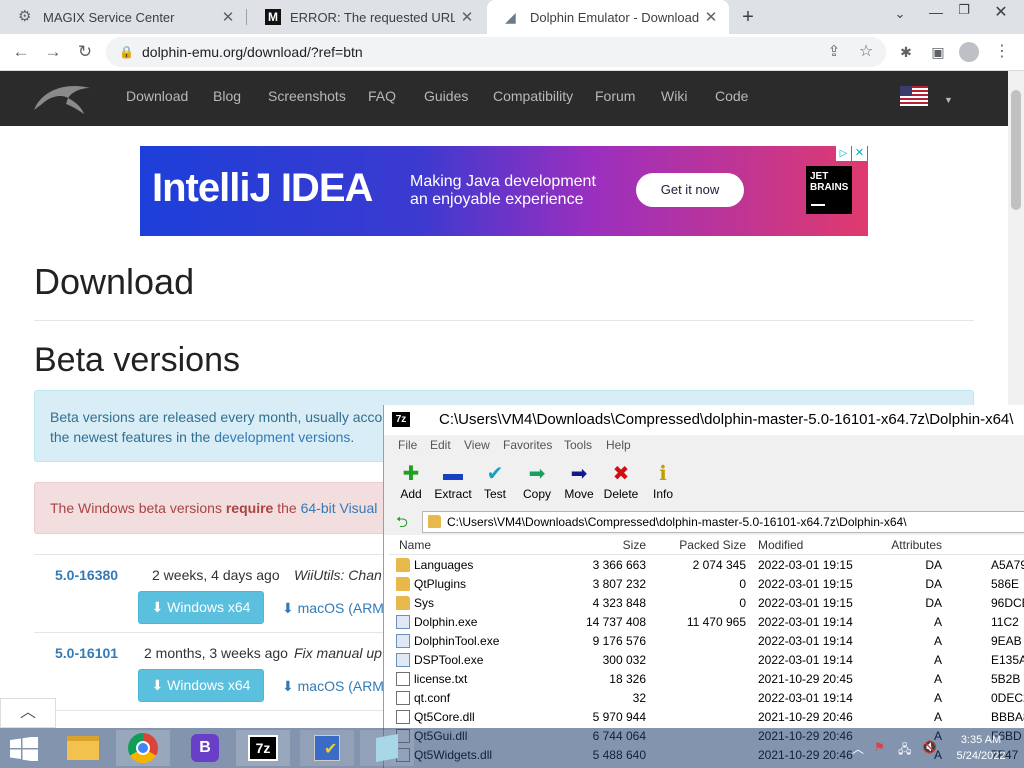 The width and height of the screenshot is (1024, 768). I want to click on us-flag-icon, so click(914, 96).